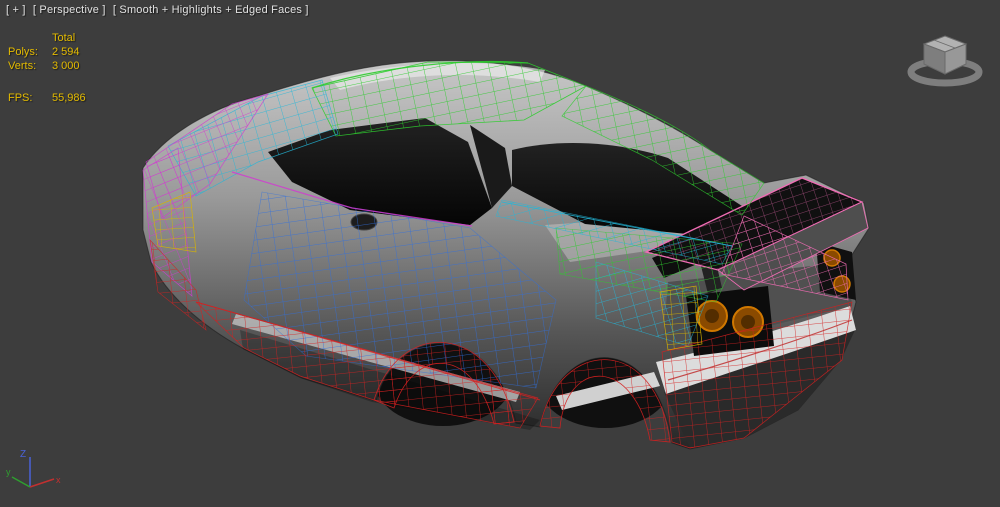 The height and width of the screenshot is (507, 1000). What do you see at coordinates (22, 66) in the screenshot?
I see `verts-label: Verts:` at bounding box center [22, 66].